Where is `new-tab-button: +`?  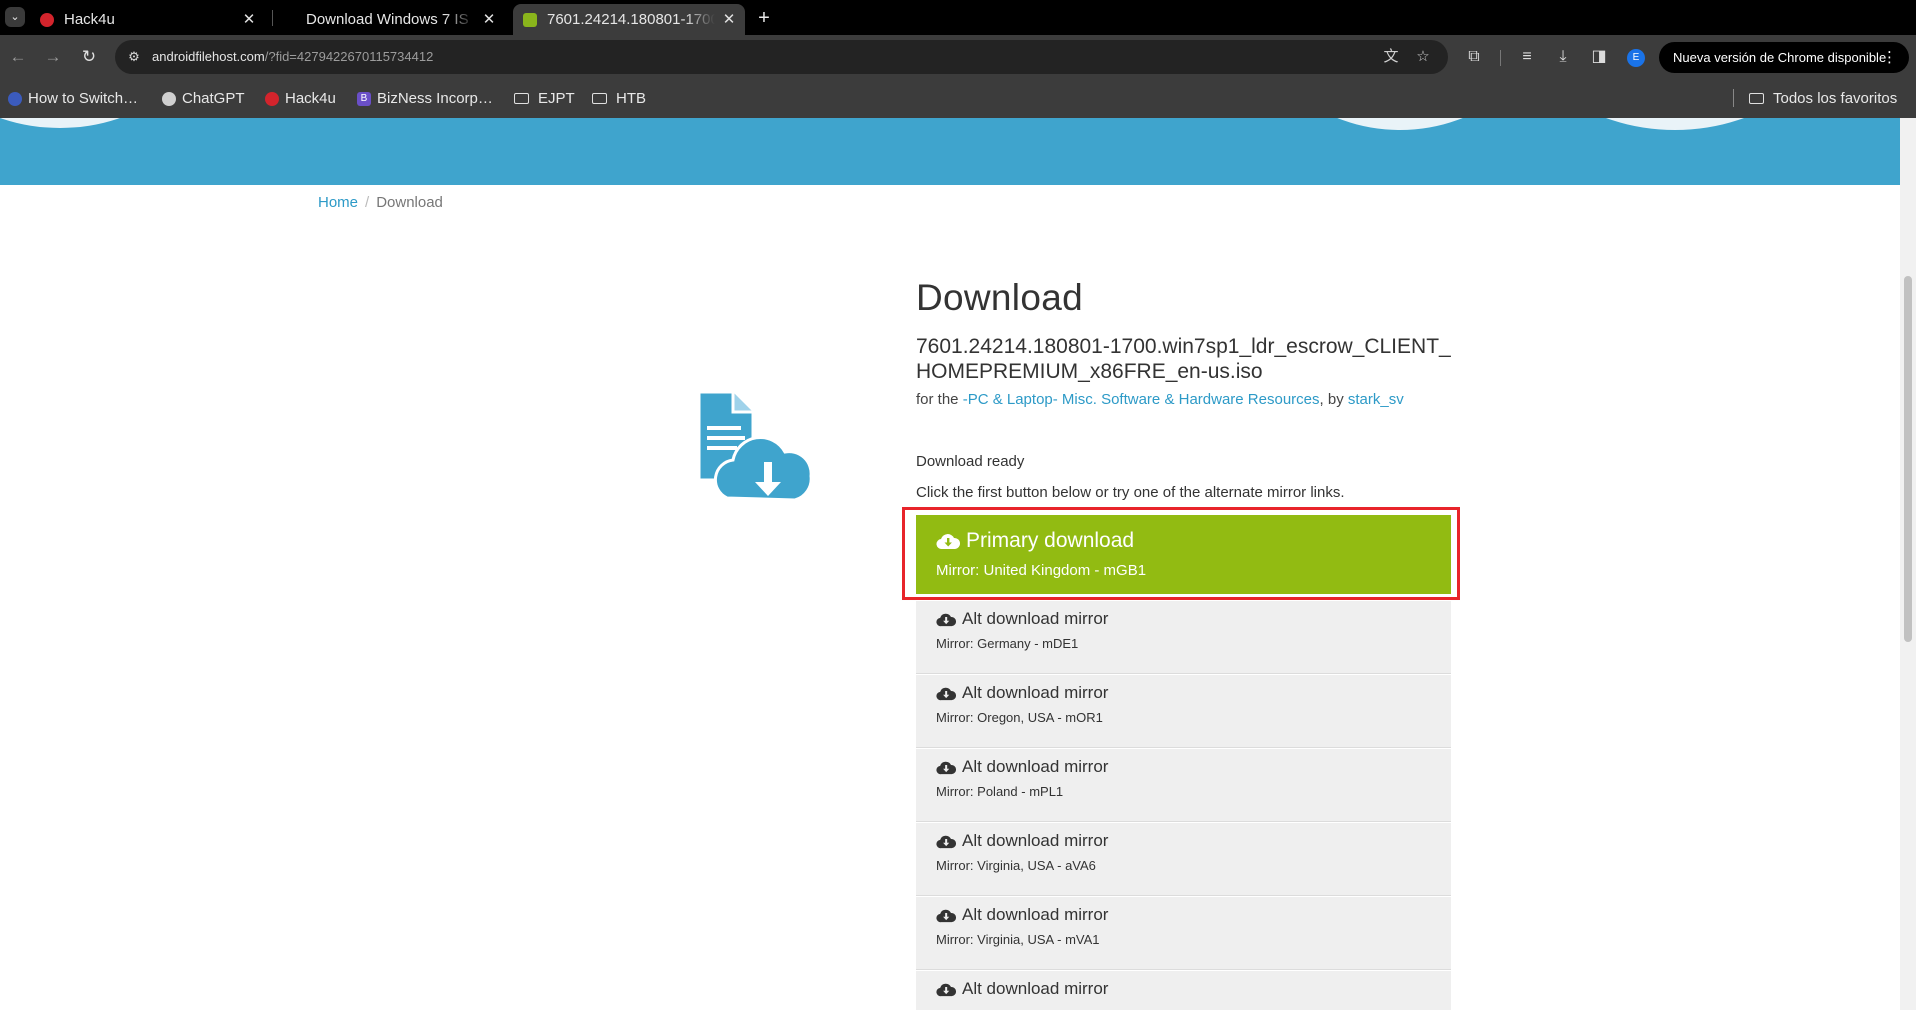
new-tab-button: + is located at coordinates (764, 18).